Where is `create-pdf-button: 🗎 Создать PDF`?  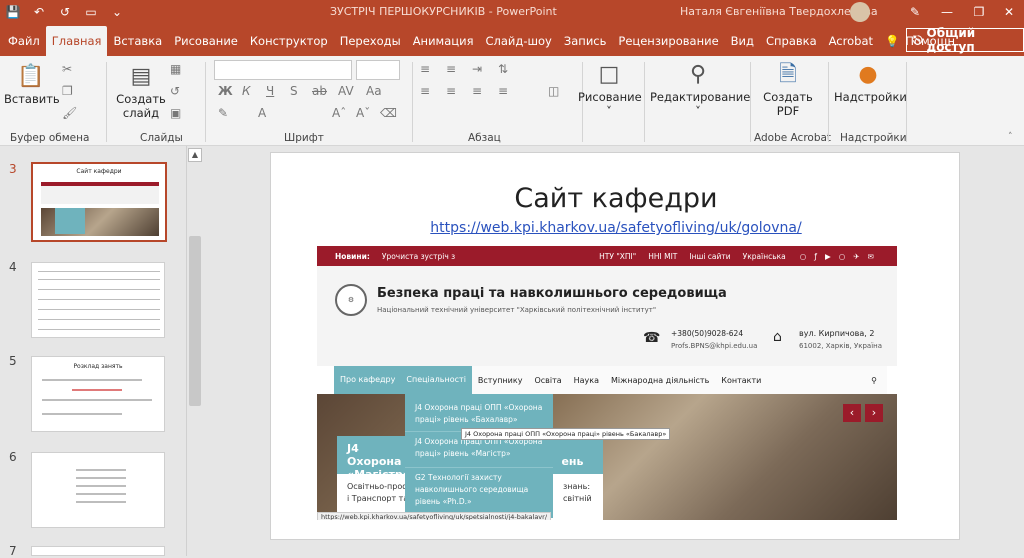 create-pdf-button: 🗎 Создать PDF is located at coordinates (788, 89).